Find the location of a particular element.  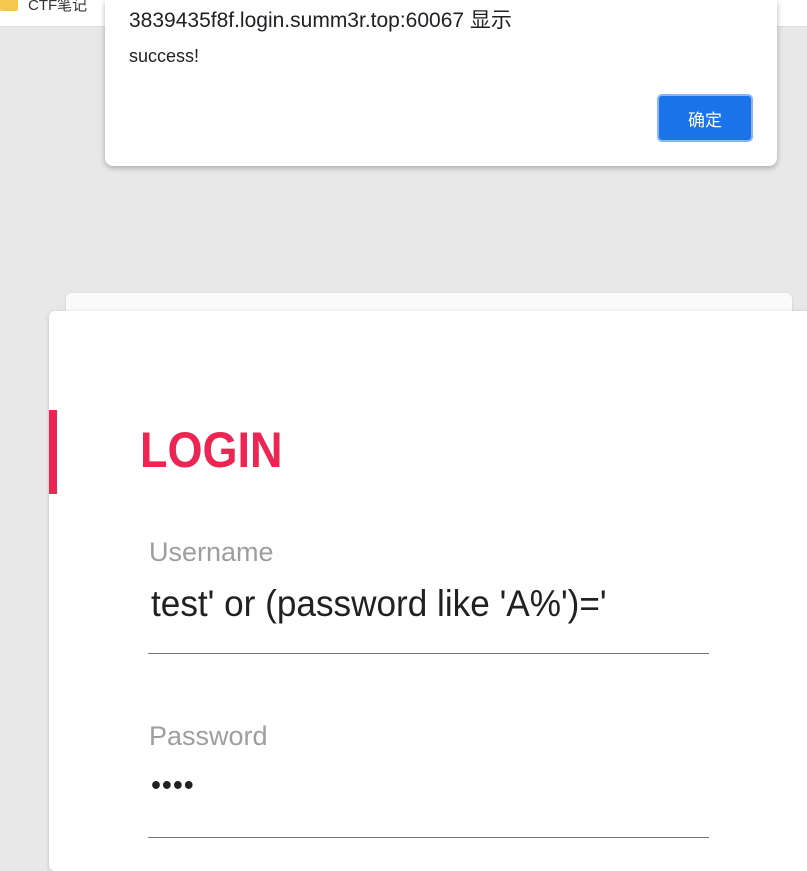

ok-button: 确定 is located at coordinates (705, 118).